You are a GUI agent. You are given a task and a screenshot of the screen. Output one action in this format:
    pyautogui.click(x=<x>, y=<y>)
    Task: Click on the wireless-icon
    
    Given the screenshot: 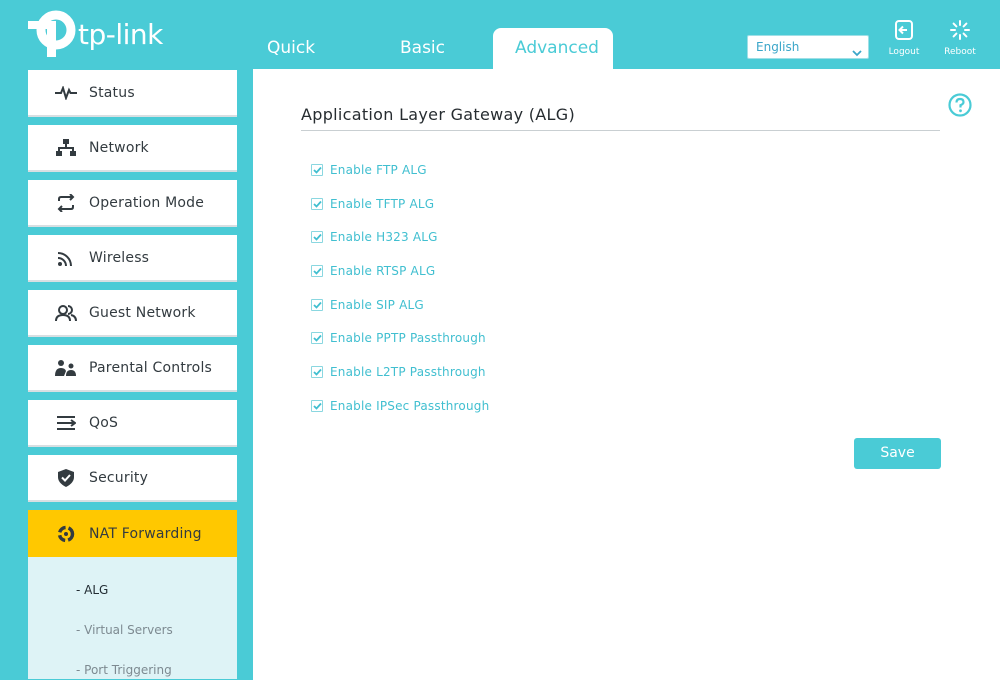 What is the action you would take?
    pyautogui.click(x=66, y=258)
    